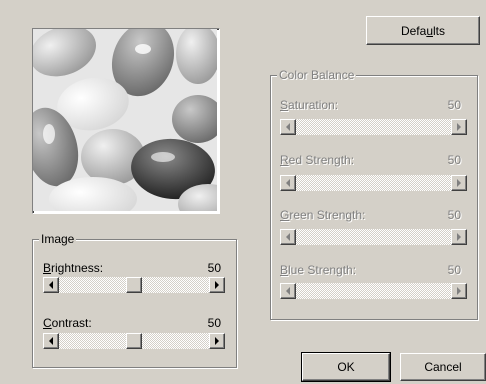  What do you see at coordinates (373, 127) in the screenshot?
I see `saturation-slider` at bounding box center [373, 127].